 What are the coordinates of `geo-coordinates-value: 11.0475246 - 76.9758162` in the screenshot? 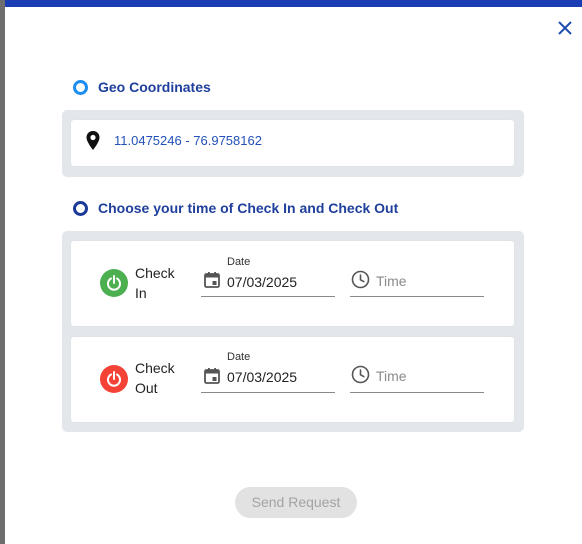 It's located at (188, 140).